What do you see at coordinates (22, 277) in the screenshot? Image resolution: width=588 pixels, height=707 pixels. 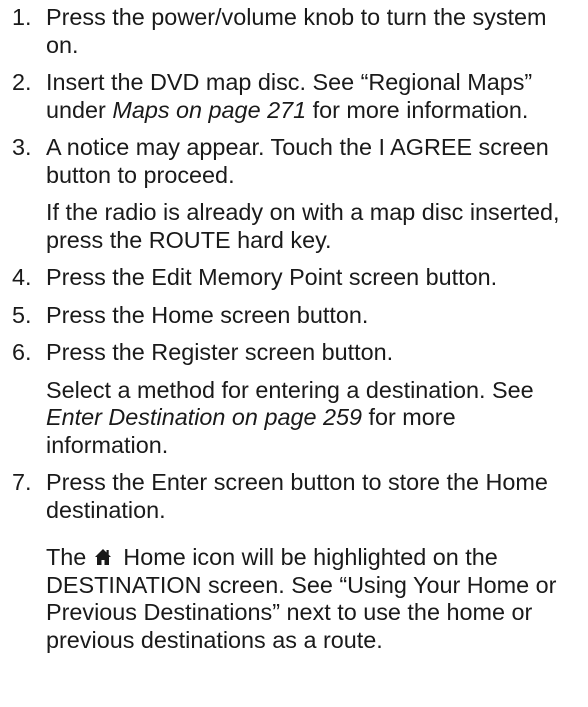 I see `step-number: 4.` at bounding box center [22, 277].